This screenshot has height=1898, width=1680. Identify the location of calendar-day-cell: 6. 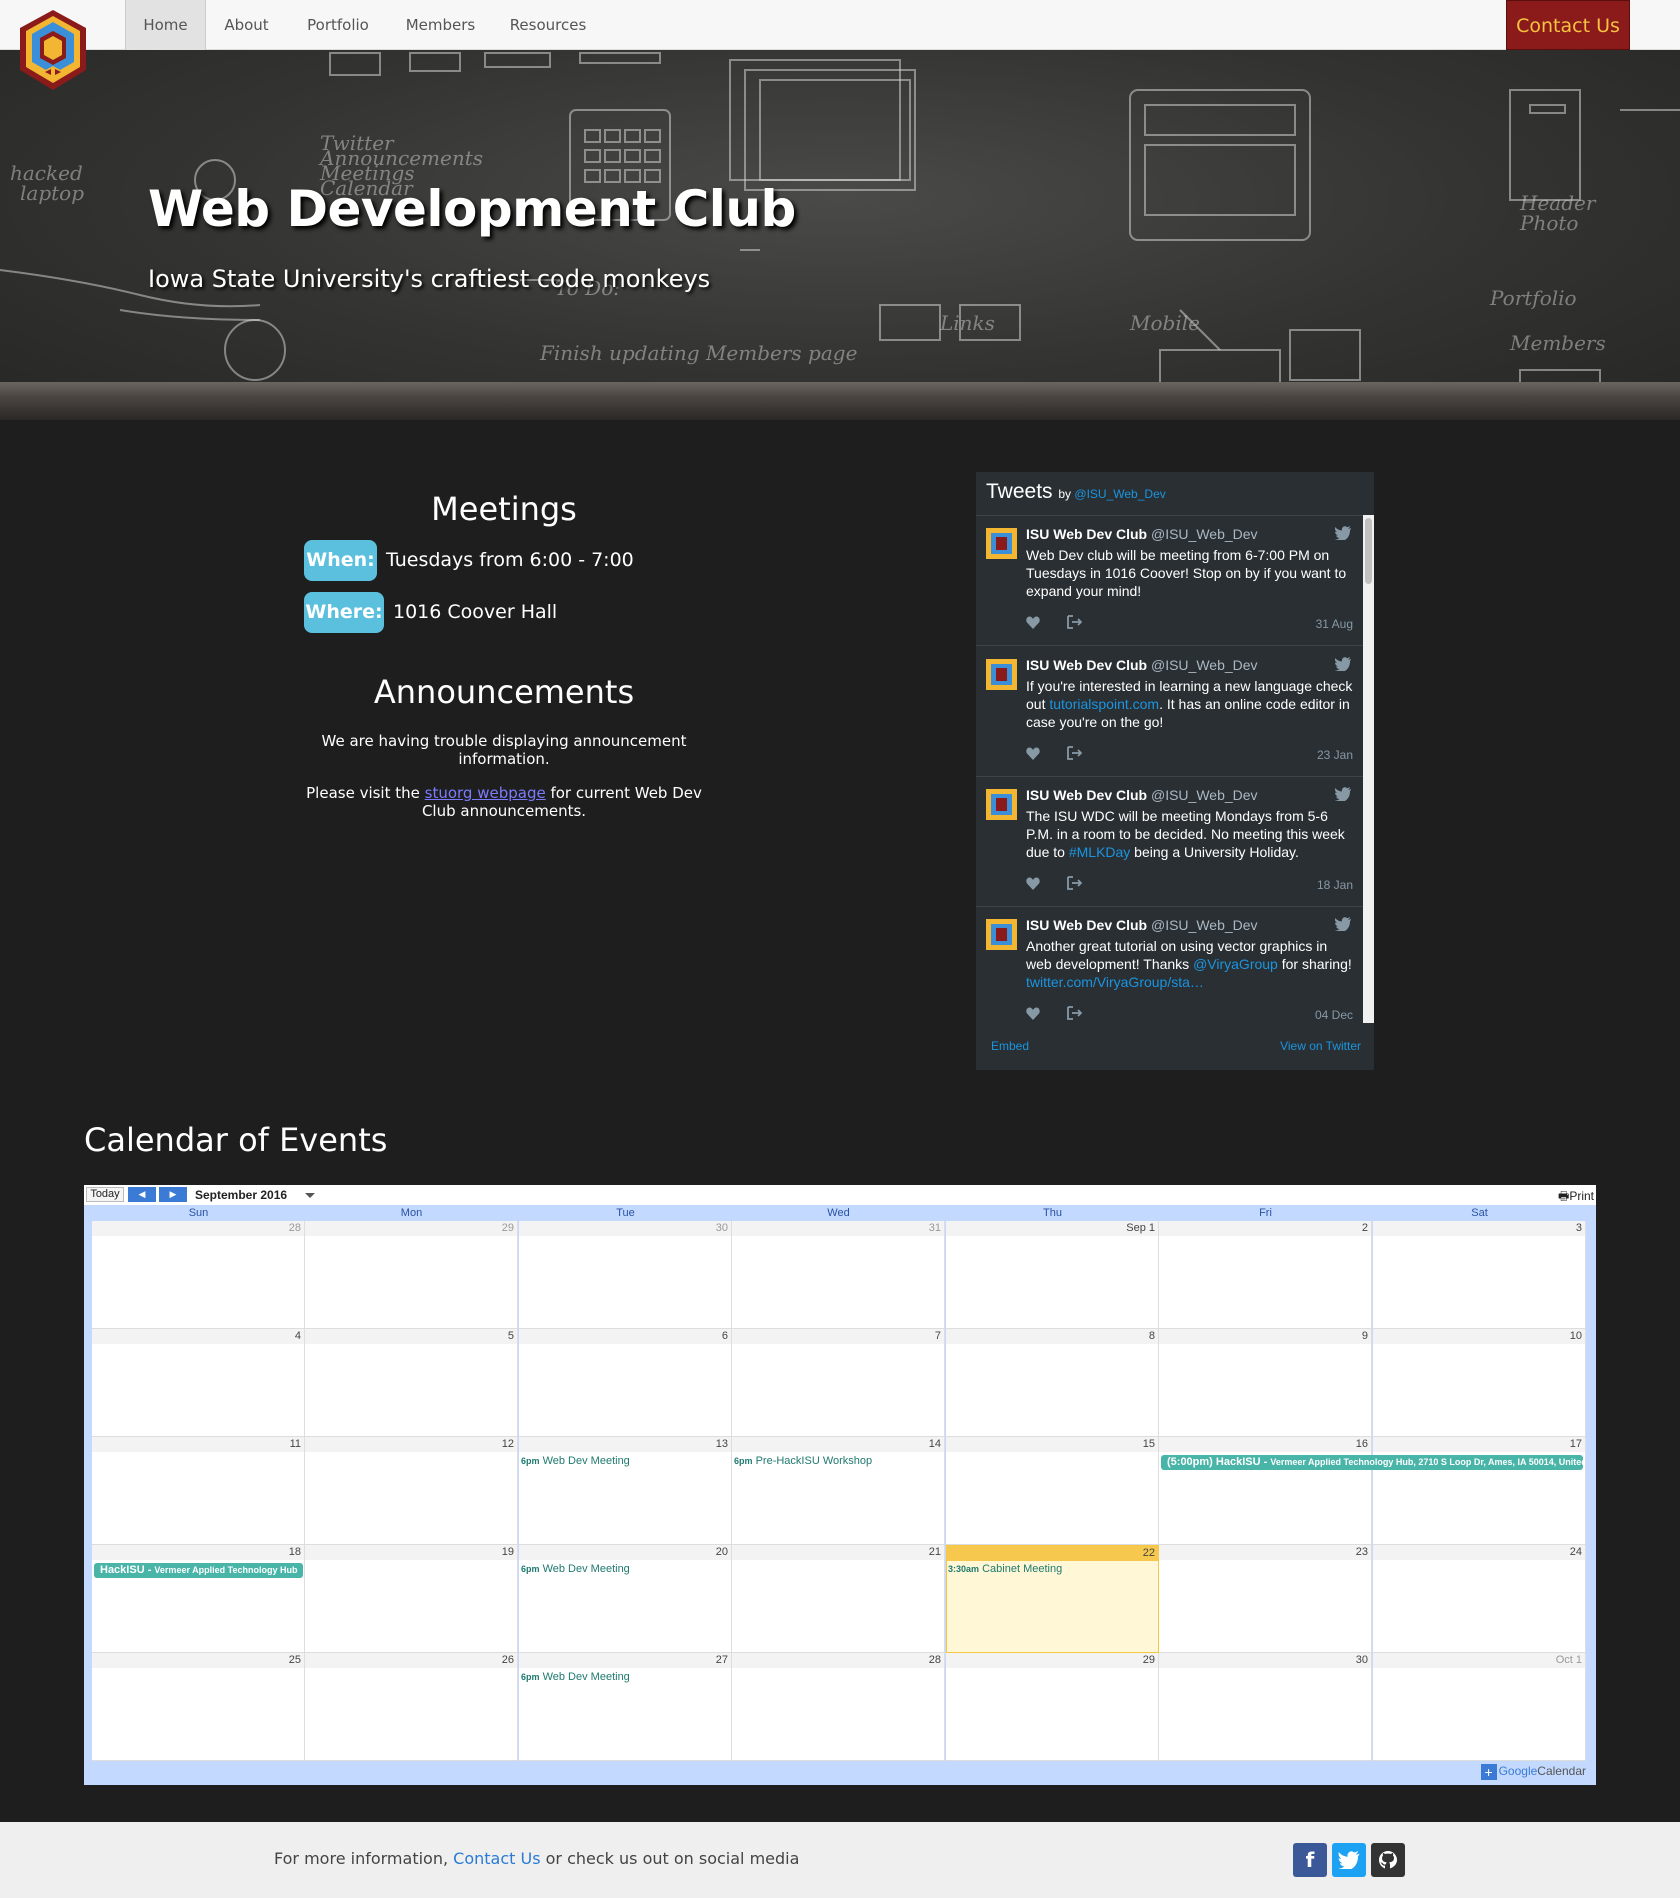
(625, 1383).